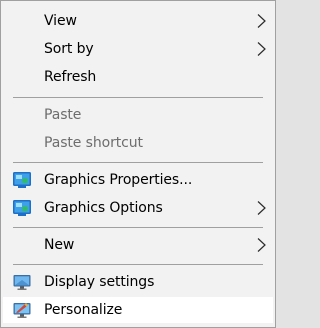 This screenshot has height=328, width=320. What do you see at coordinates (69, 49) in the screenshot?
I see `menu-item-label: Sort by` at bounding box center [69, 49].